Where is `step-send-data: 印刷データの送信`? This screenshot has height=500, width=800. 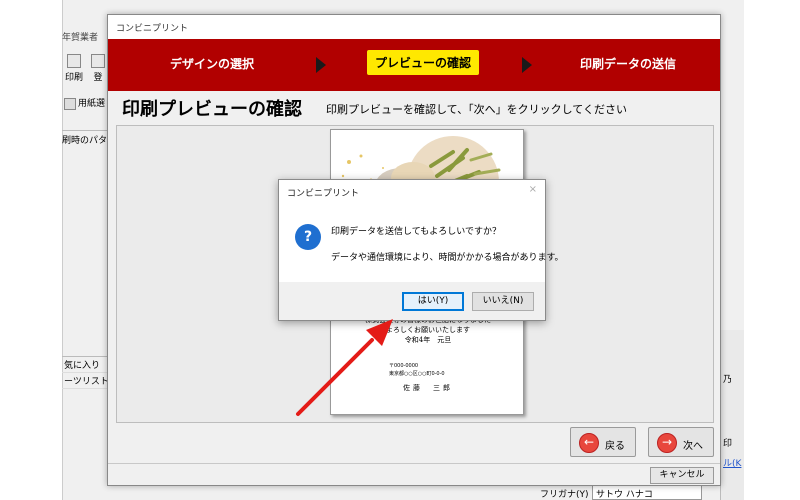 step-send-data: 印刷データの送信 is located at coordinates (628, 64).